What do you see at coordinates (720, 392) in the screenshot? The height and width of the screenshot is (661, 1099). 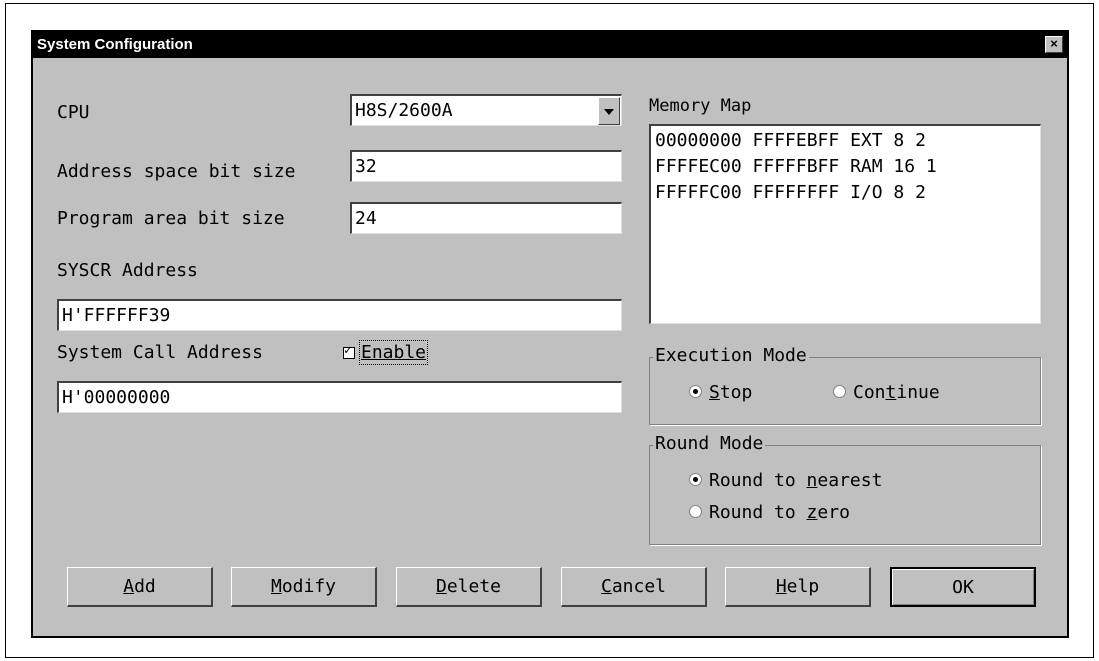 I see `stop-radio: Stop` at bounding box center [720, 392].